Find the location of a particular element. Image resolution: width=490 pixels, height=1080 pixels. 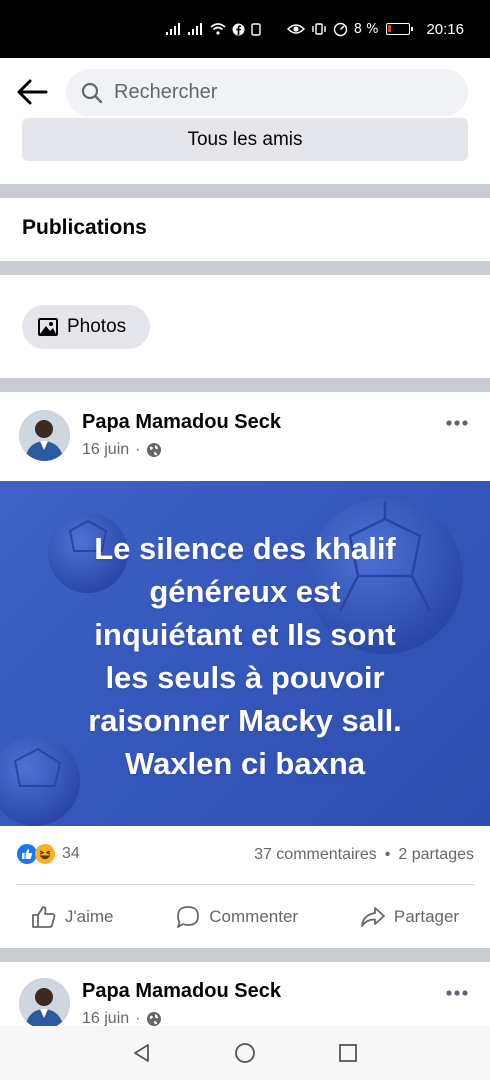

comments-count: 37 commentaires is located at coordinates (315, 855).